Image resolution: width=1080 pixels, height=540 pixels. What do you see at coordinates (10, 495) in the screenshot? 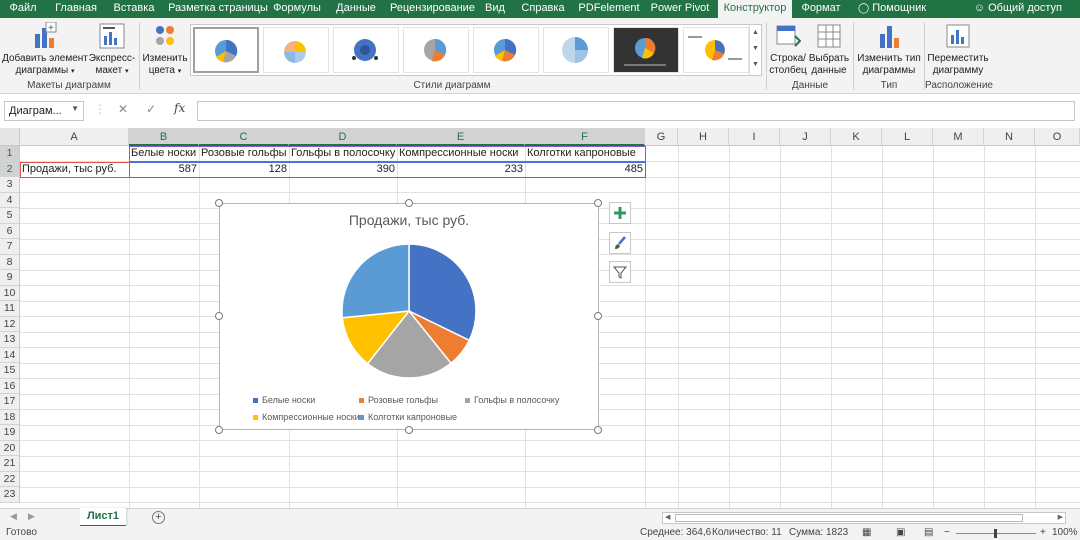
I see `row-header: 23` at bounding box center [10, 495].